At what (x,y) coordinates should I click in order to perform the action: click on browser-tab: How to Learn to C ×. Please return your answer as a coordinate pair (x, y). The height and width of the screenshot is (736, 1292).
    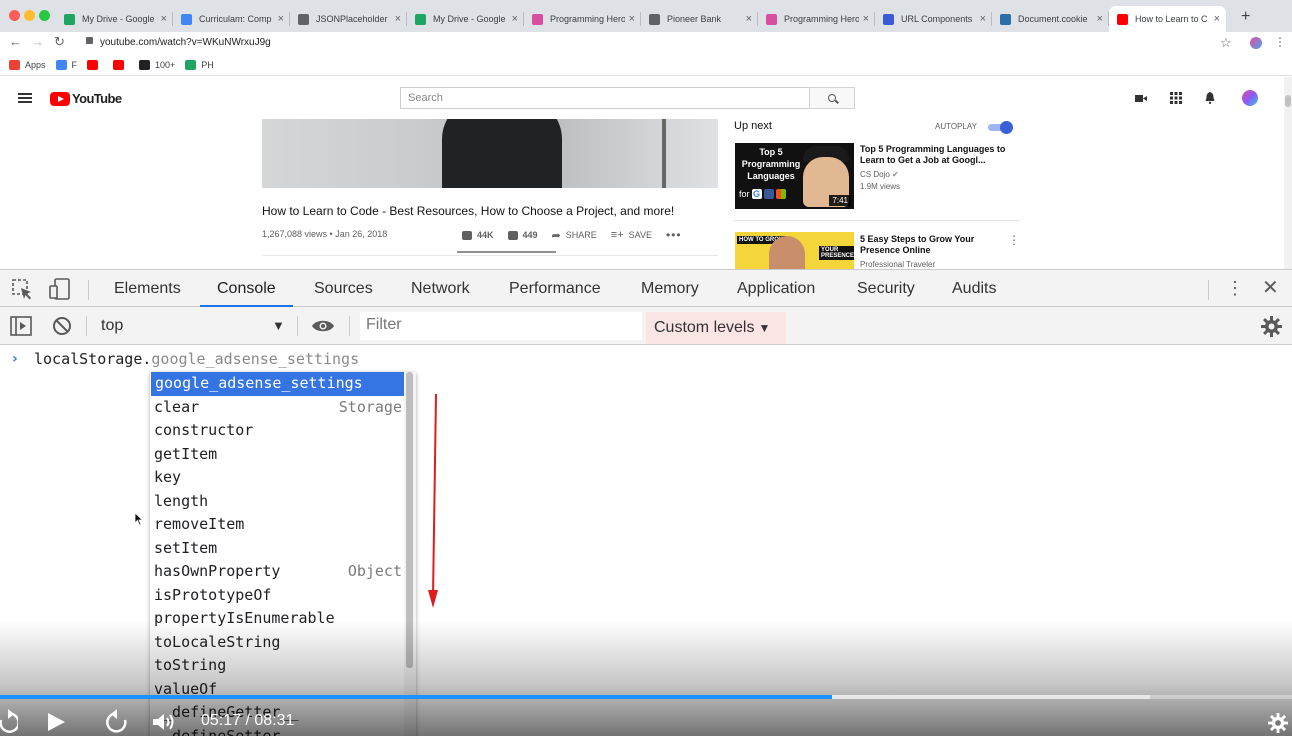
    Looking at the image, I should click on (1167, 19).